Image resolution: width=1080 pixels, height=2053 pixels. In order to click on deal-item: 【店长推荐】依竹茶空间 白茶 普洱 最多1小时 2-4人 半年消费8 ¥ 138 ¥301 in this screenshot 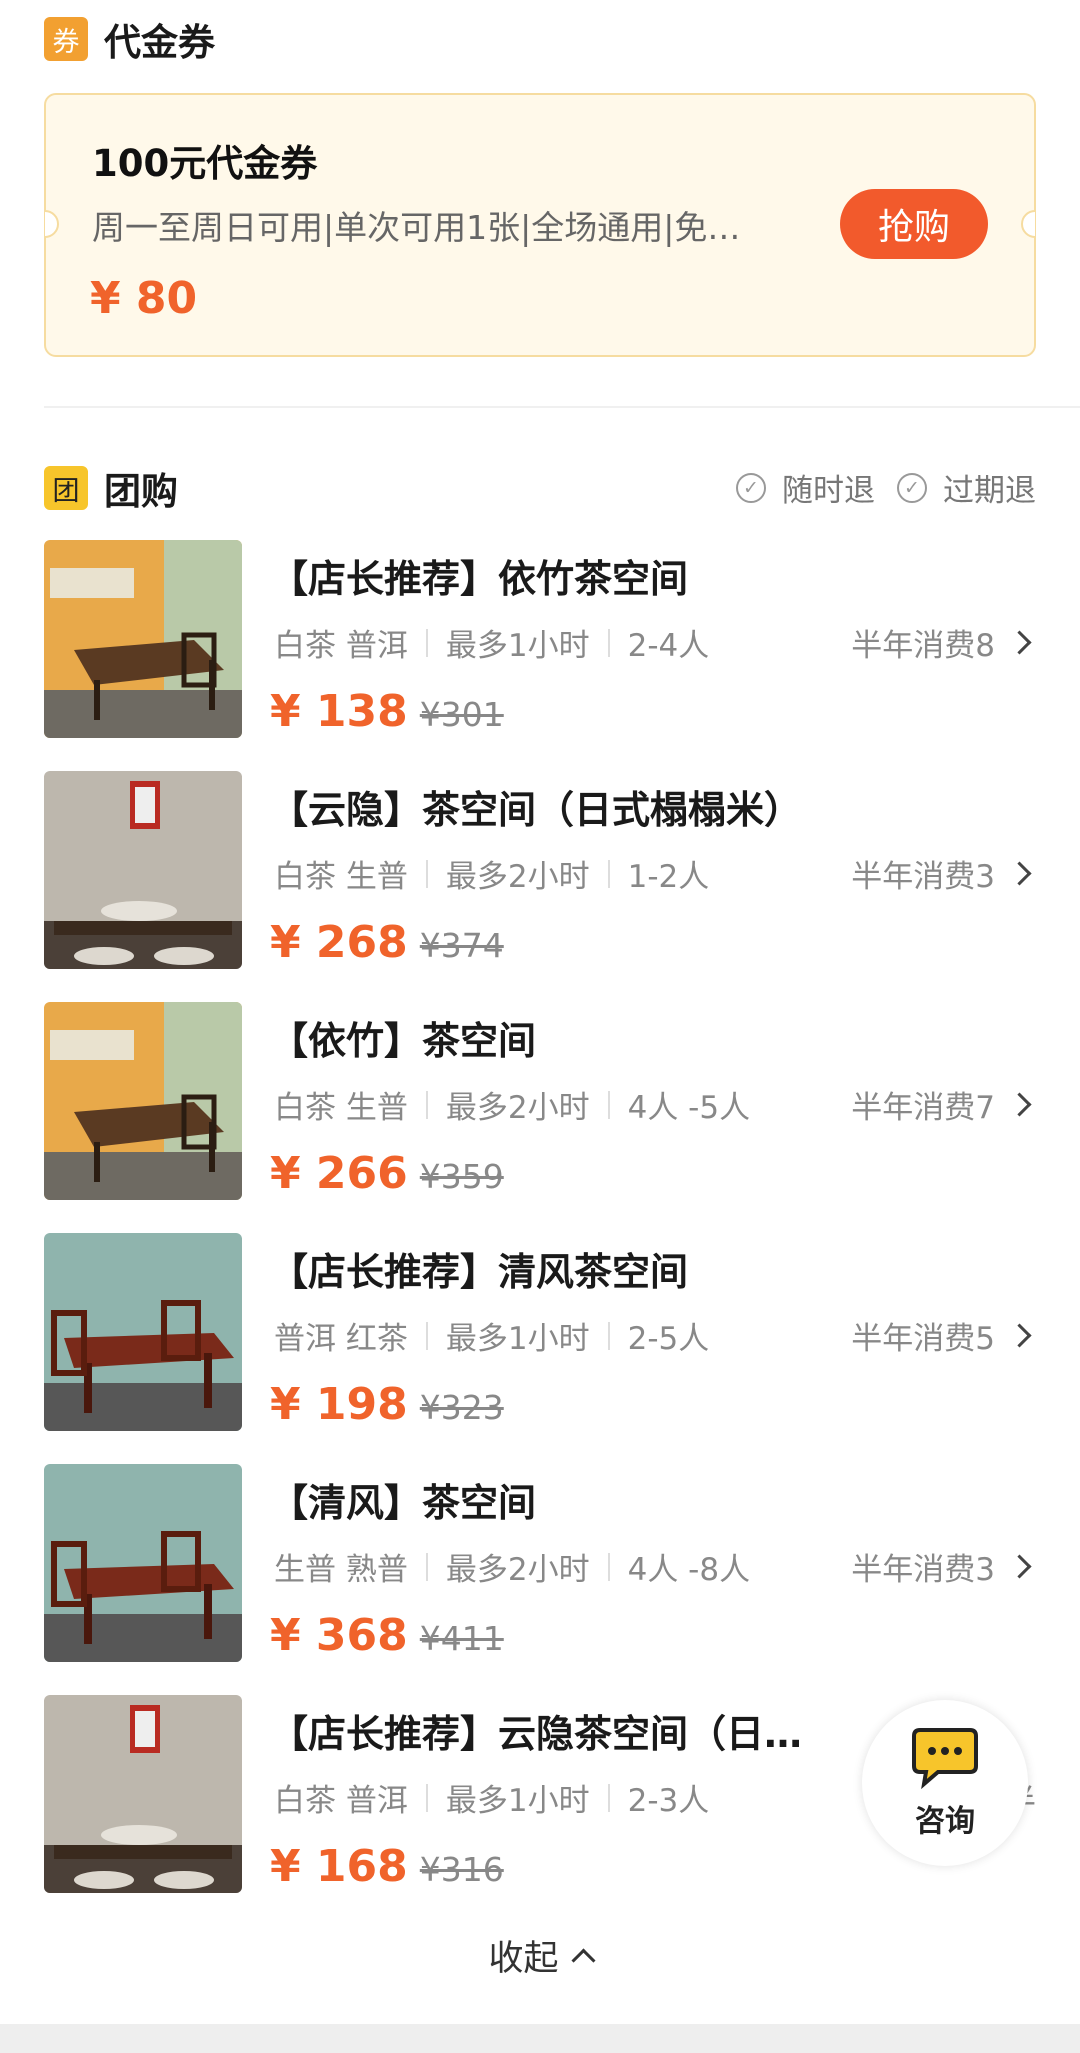, I will do `click(540, 655)`.